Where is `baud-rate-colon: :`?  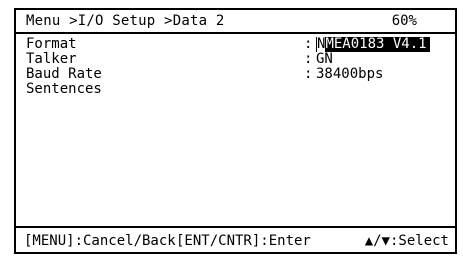 baud-rate-colon: : is located at coordinates (308, 74).